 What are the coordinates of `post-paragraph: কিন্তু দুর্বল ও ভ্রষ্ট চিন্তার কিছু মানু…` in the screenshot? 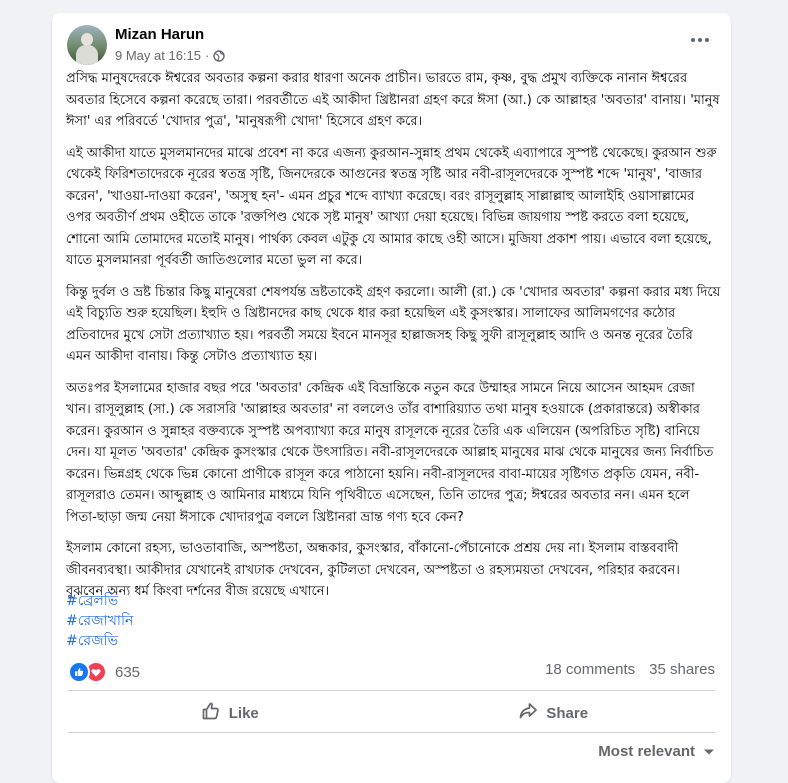 It's located at (393, 324).